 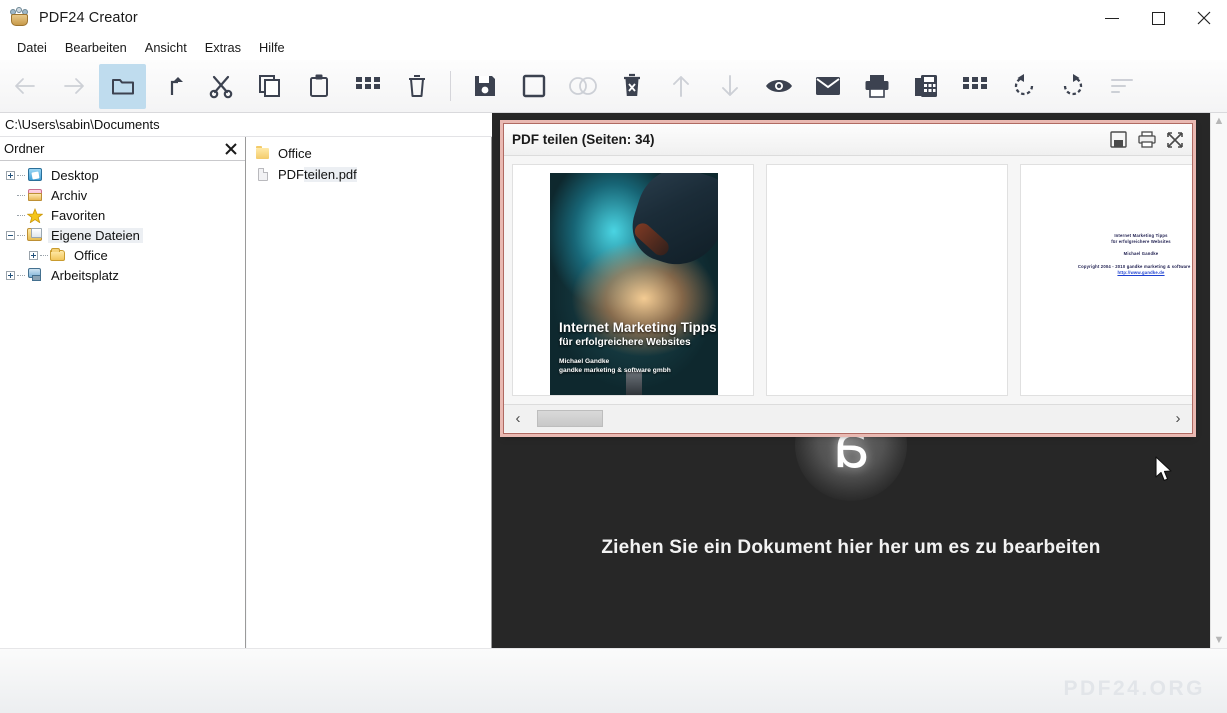 What do you see at coordinates (1106, 273) in the screenshot?
I see `copyright-url: http://www.gandke.de` at bounding box center [1106, 273].